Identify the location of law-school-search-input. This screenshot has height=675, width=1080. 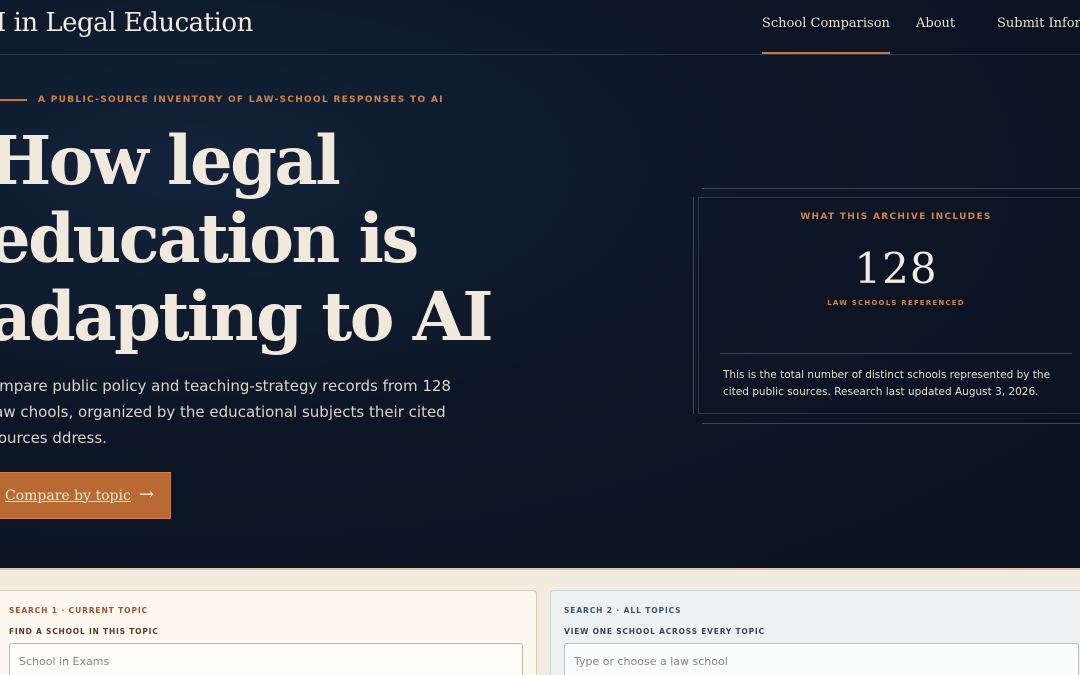
(821, 659).